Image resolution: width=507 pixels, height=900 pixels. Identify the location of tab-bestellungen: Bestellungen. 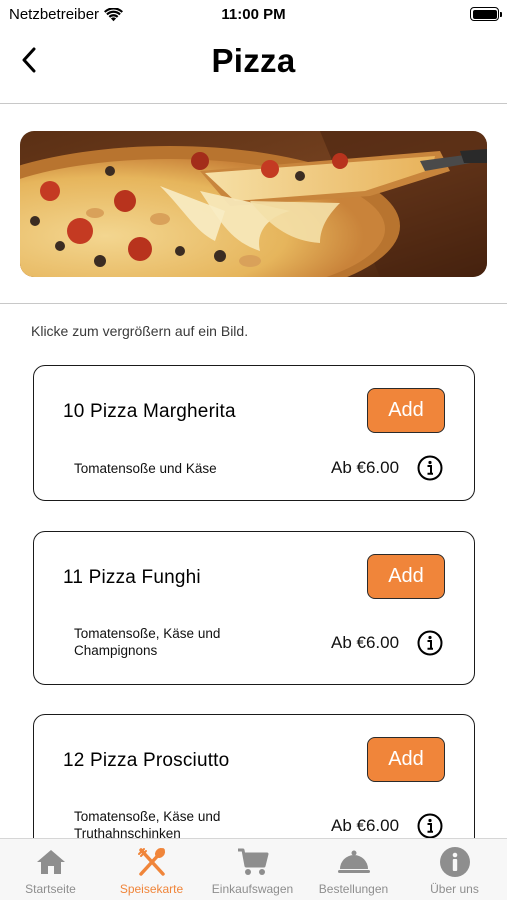
(353, 869).